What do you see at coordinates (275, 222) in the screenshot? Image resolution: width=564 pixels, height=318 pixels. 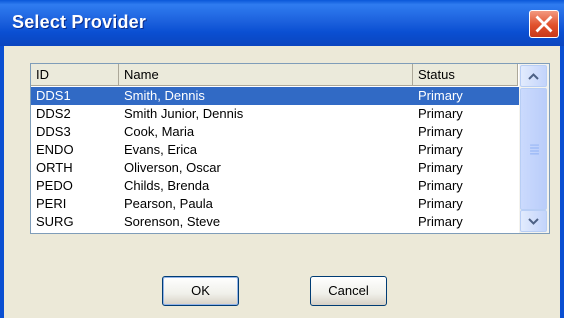 I see `table-row: SURG Sorenson, Steve Primary` at bounding box center [275, 222].